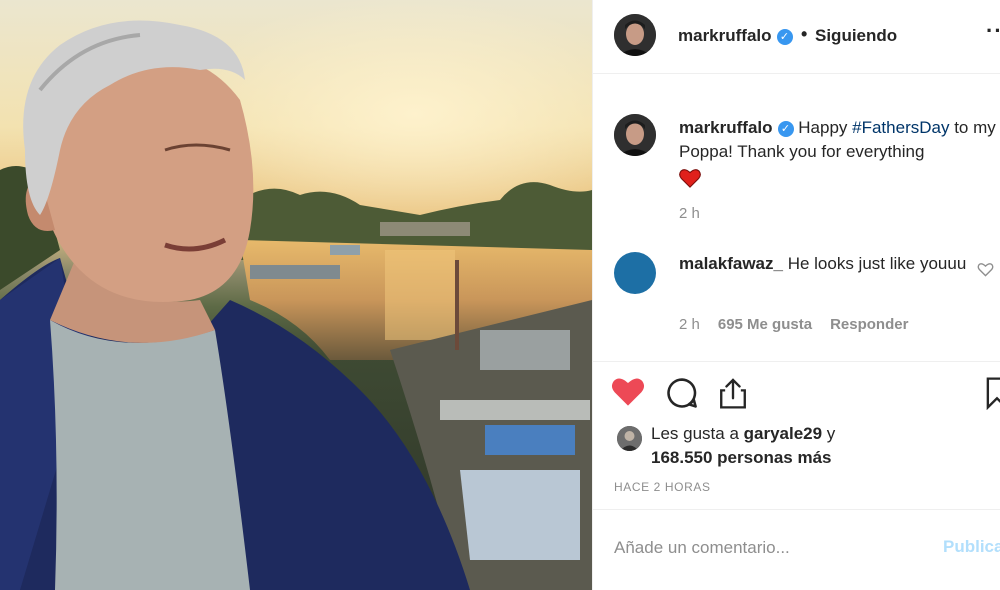 This screenshot has height=590, width=1000. What do you see at coordinates (783, 433) in the screenshot?
I see `likes-first-user: garyale29` at bounding box center [783, 433].